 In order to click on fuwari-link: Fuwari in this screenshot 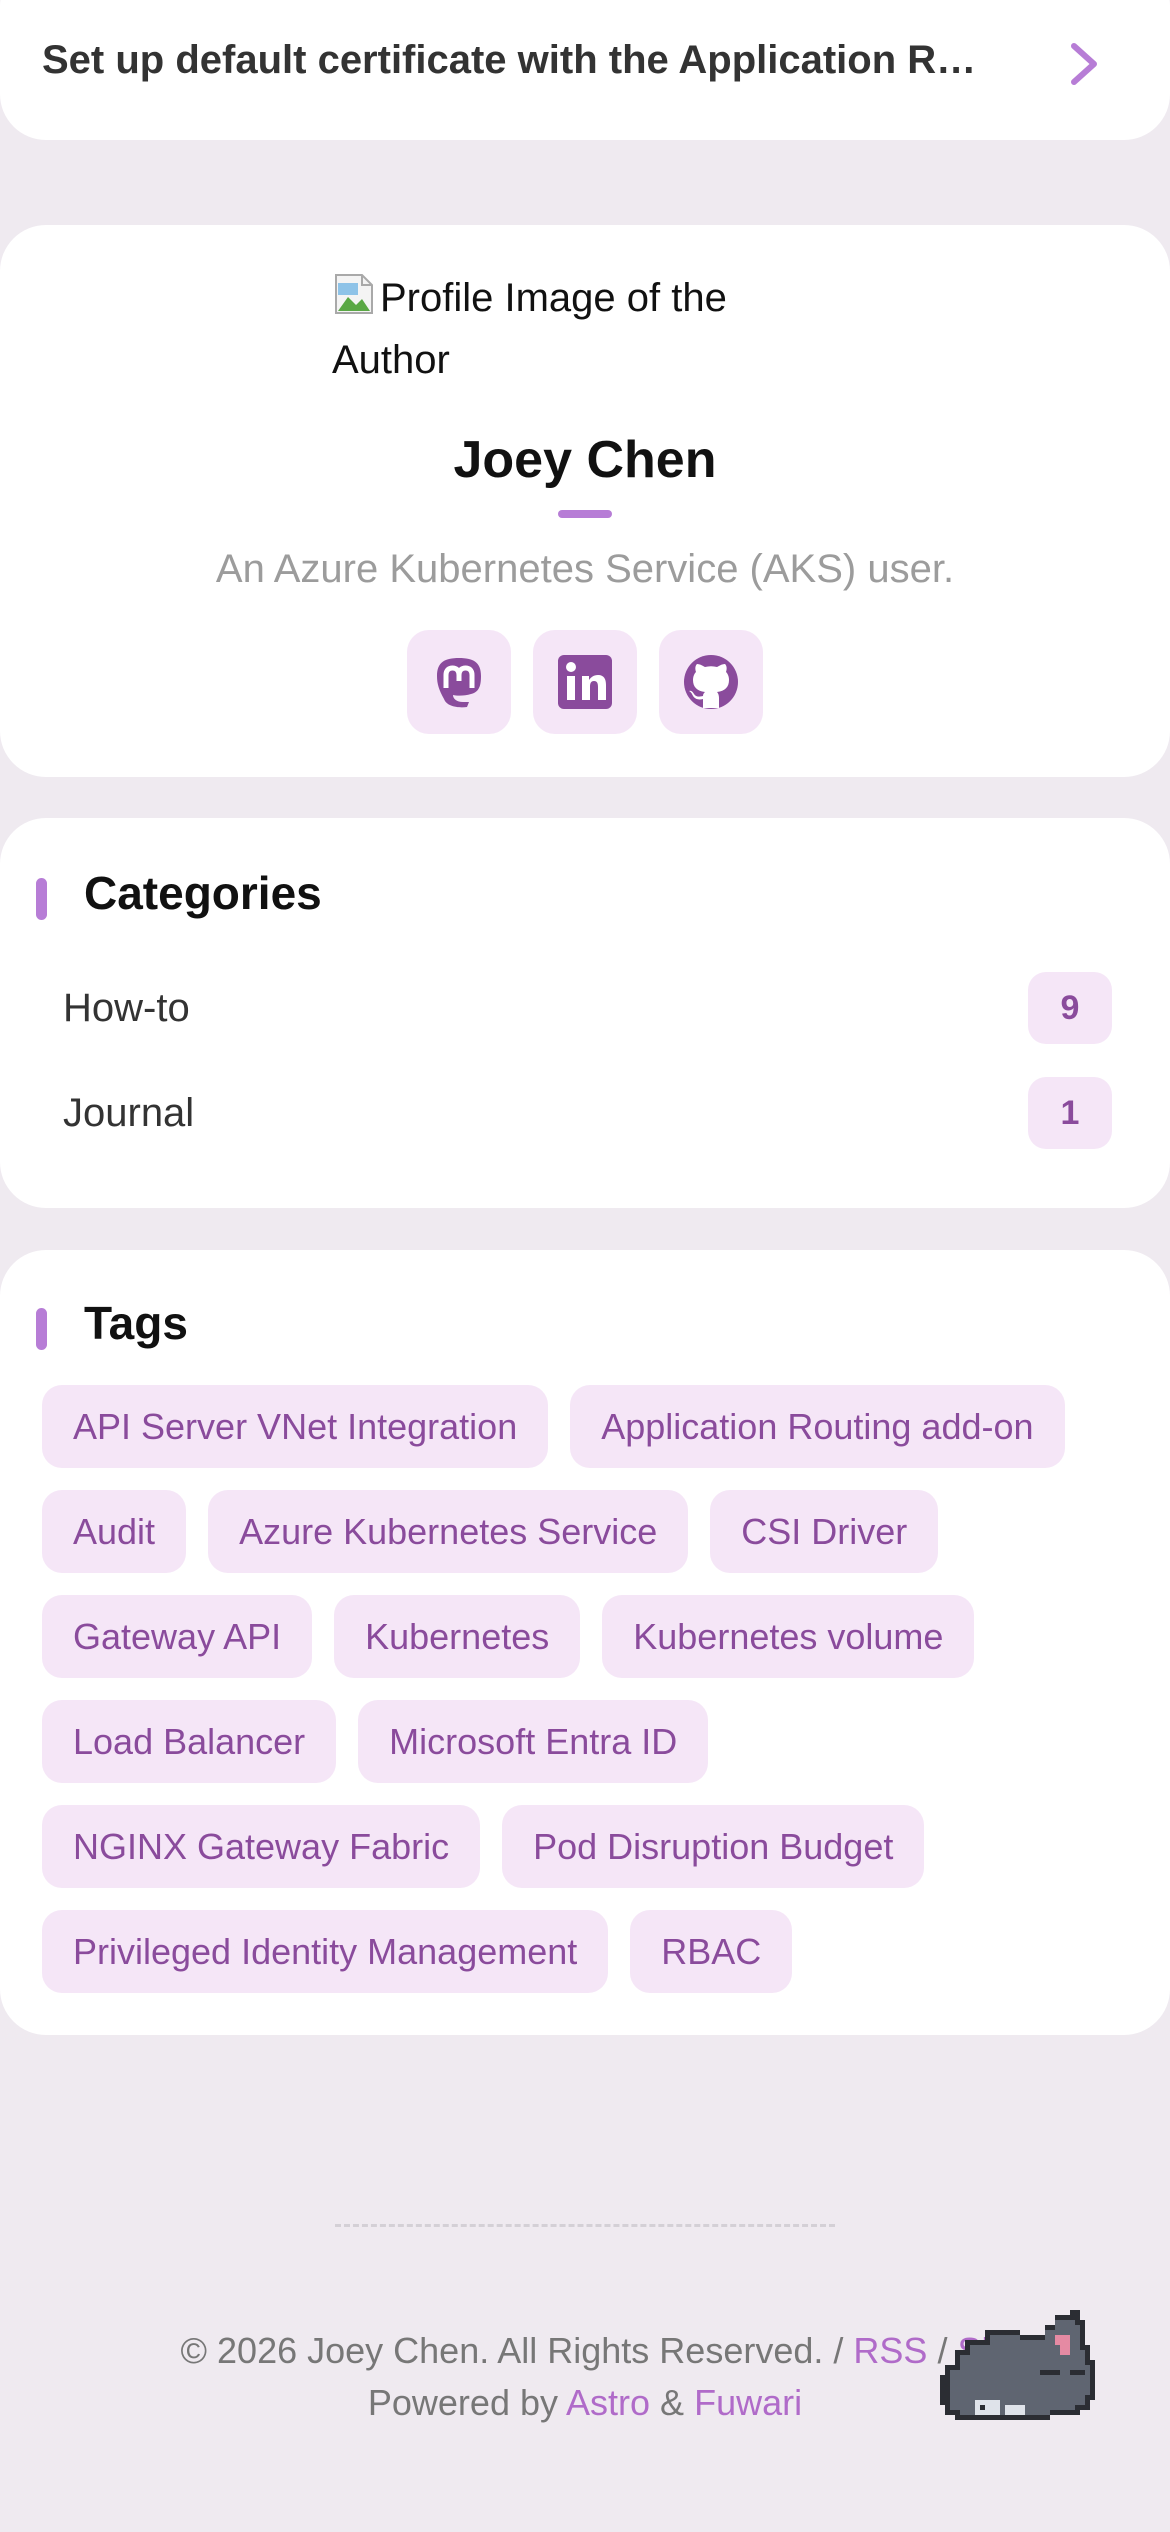, I will do `click(748, 2402)`.